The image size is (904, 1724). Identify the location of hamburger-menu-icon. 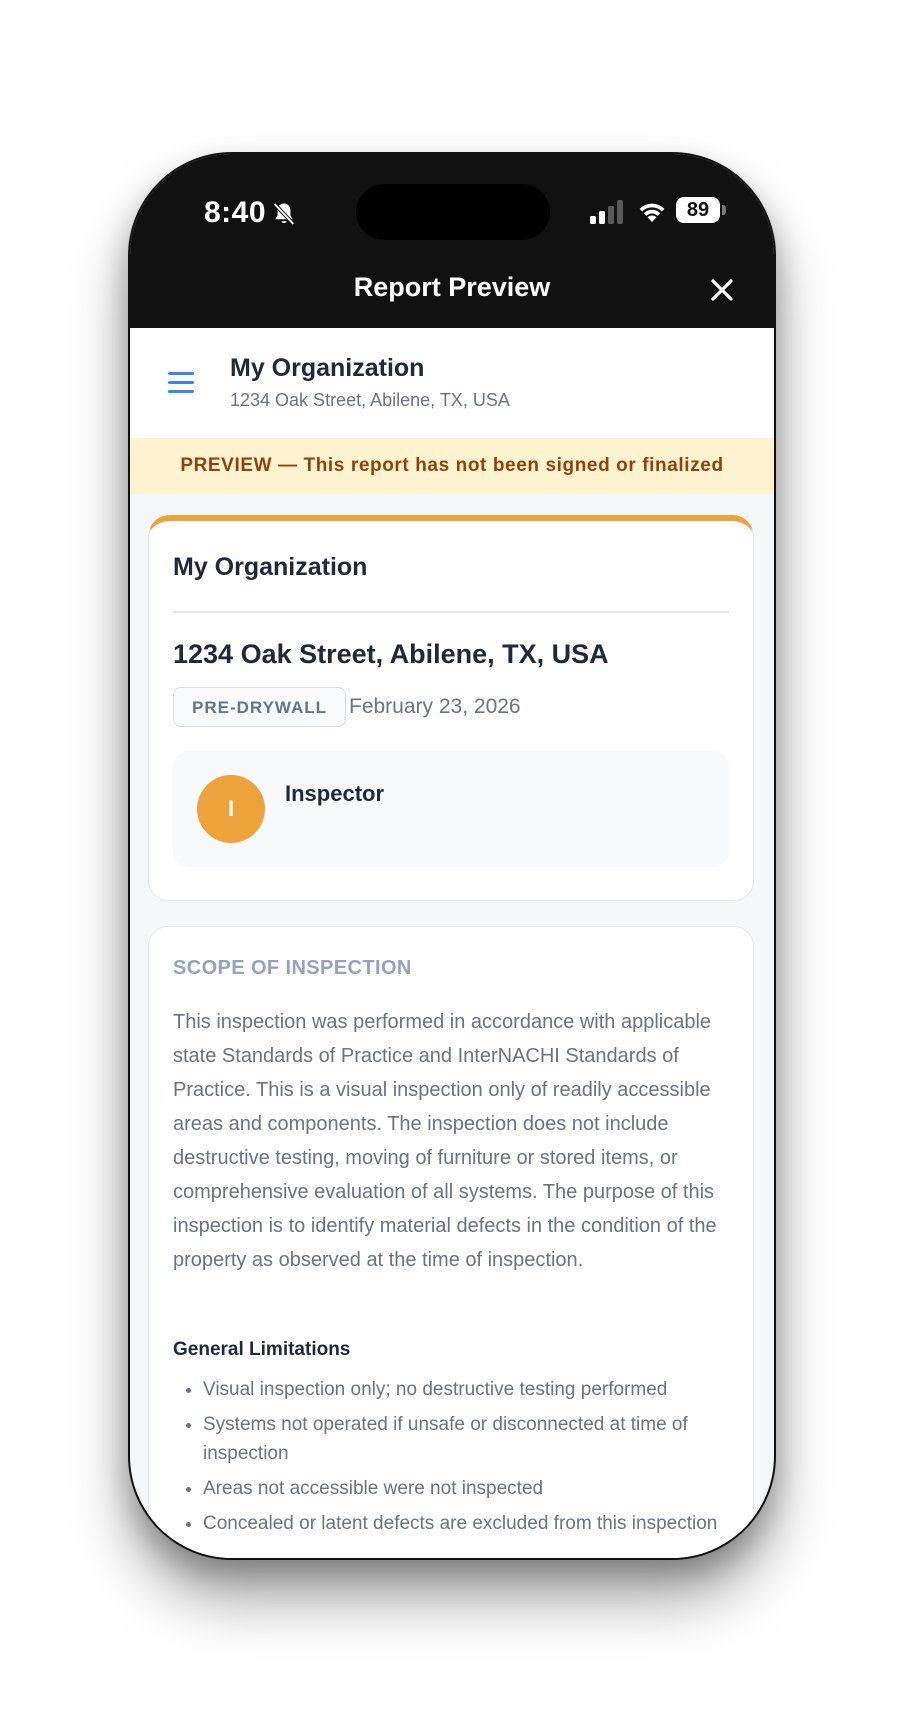
(181, 383).